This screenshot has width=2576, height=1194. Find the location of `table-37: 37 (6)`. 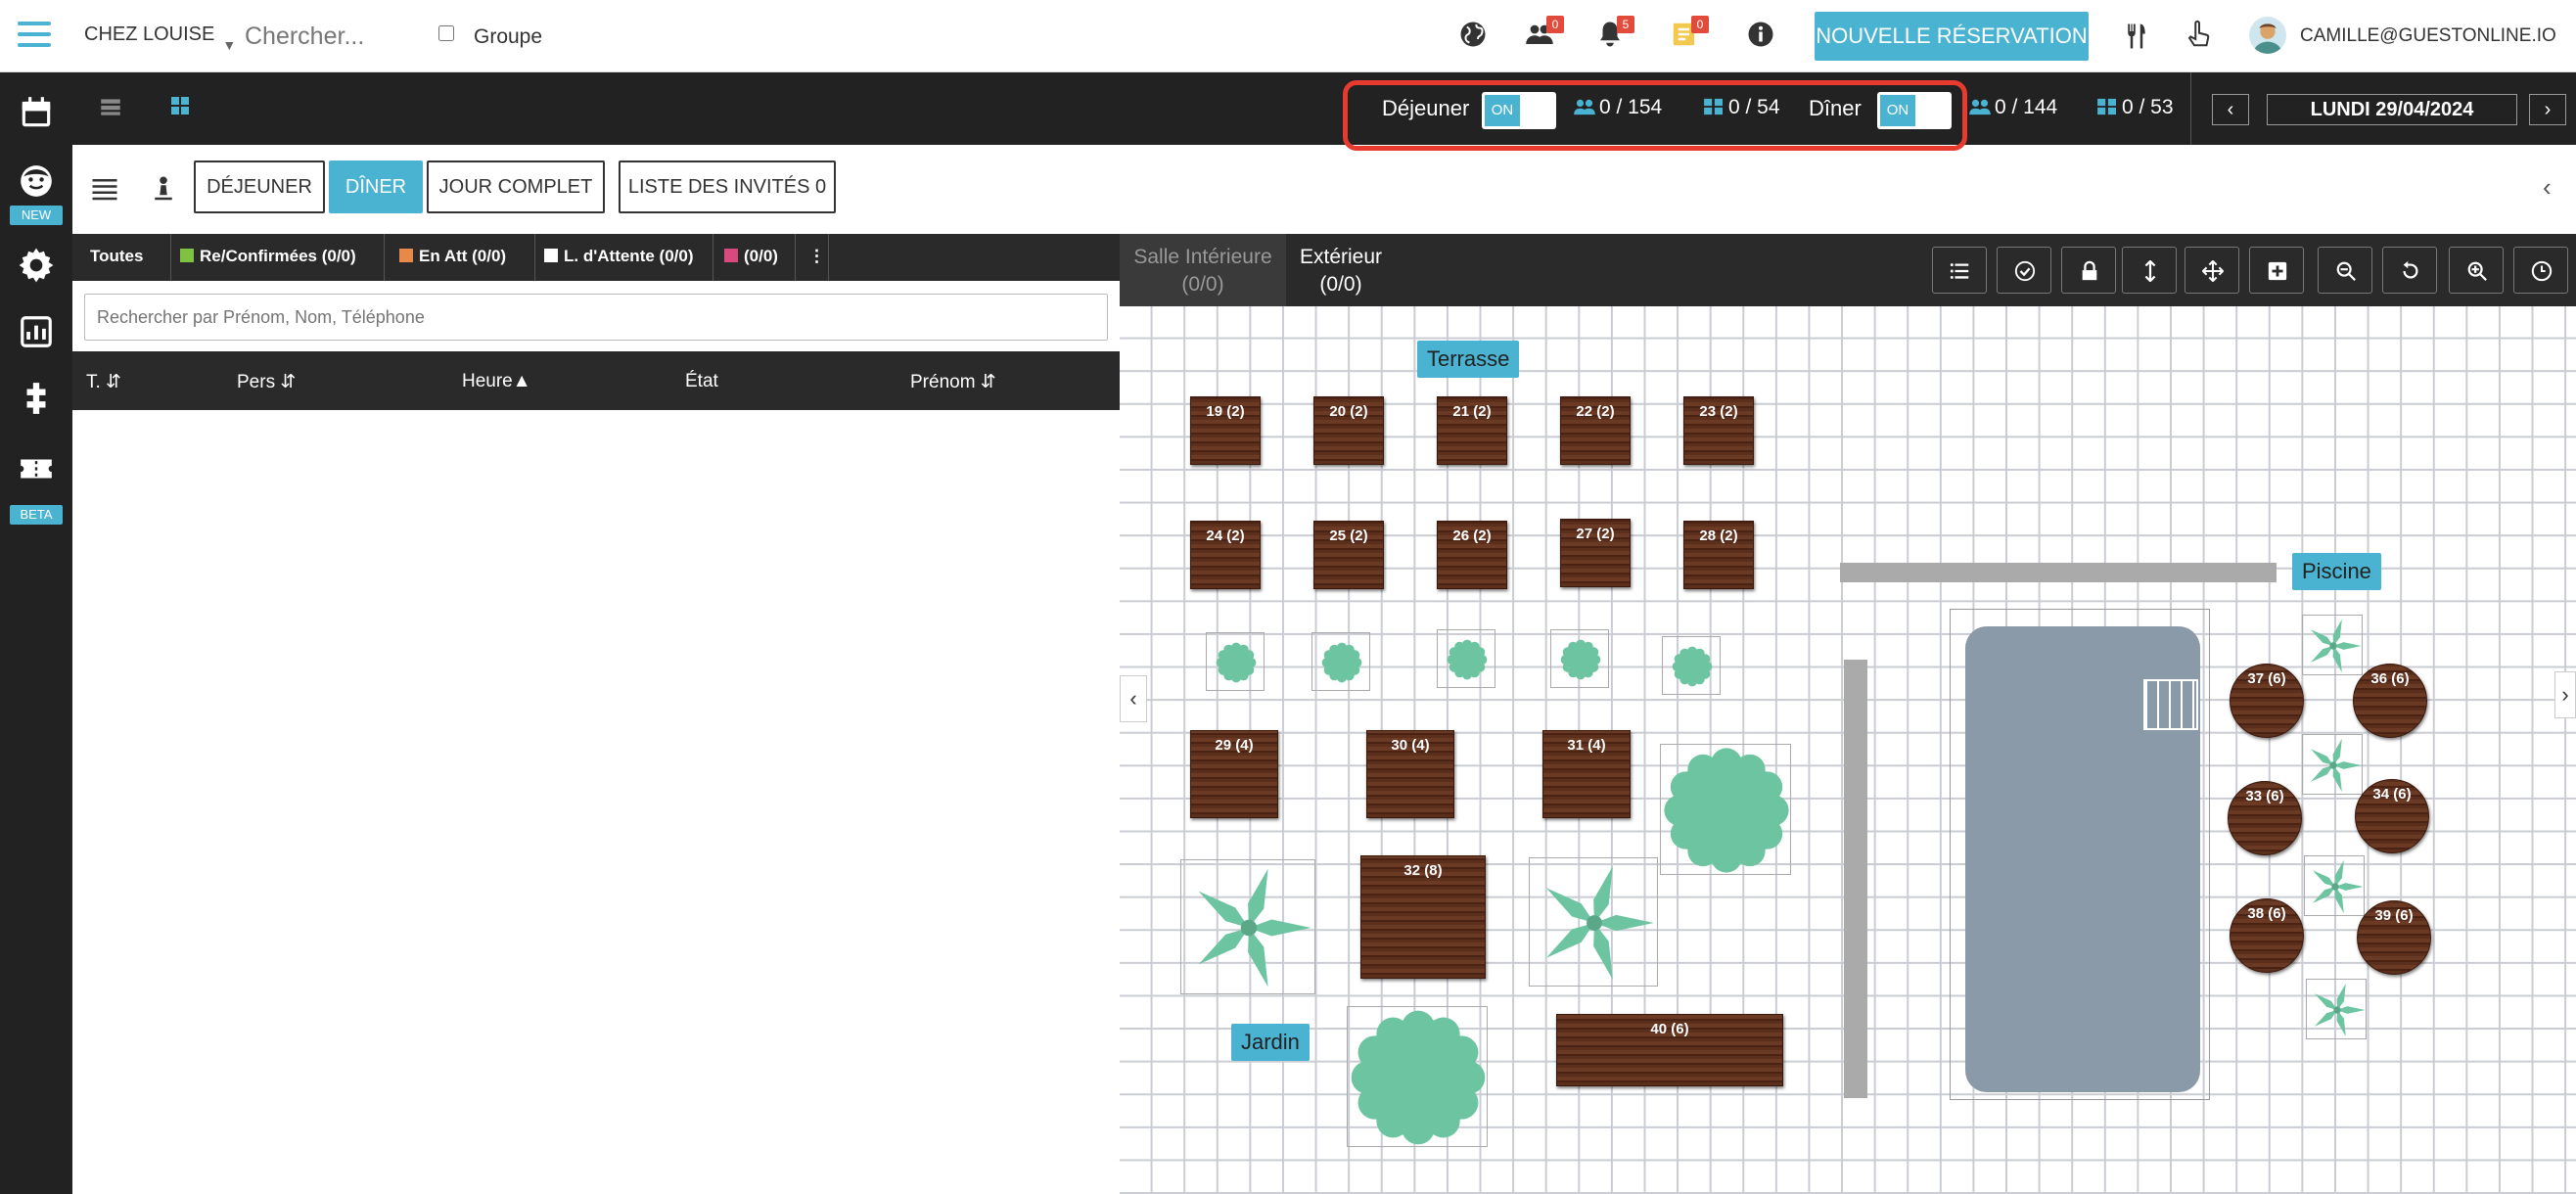

table-37: 37 (6) is located at coordinates (2267, 701).